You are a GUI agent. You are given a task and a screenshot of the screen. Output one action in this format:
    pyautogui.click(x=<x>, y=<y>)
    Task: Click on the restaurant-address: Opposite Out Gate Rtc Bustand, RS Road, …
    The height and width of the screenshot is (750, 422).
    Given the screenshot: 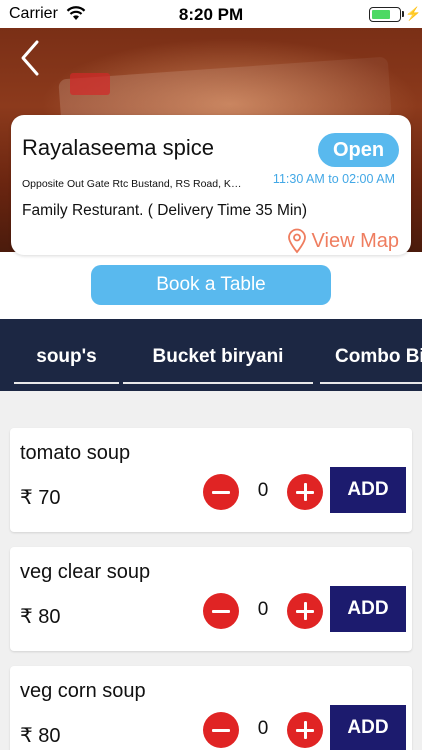 What is the action you would take?
    pyautogui.click(x=134, y=184)
    